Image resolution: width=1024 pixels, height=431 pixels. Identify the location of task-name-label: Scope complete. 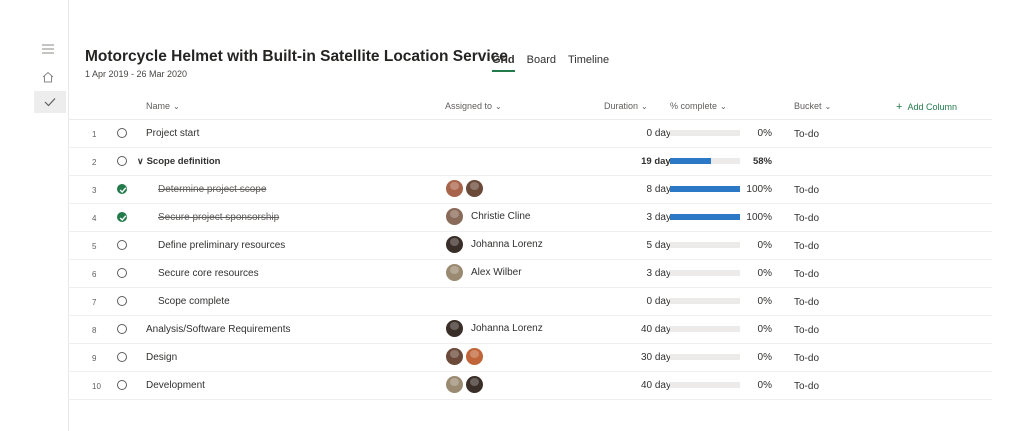
(194, 301).